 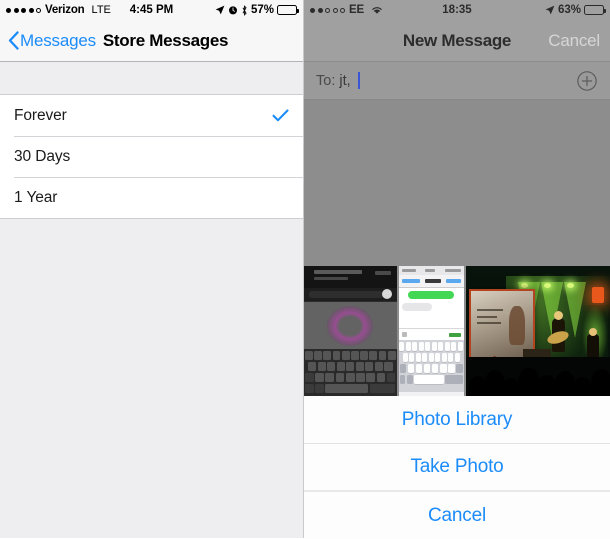 What do you see at coordinates (358, 80) in the screenshot?
I see `text-caret` at bounding box center [358, 80].